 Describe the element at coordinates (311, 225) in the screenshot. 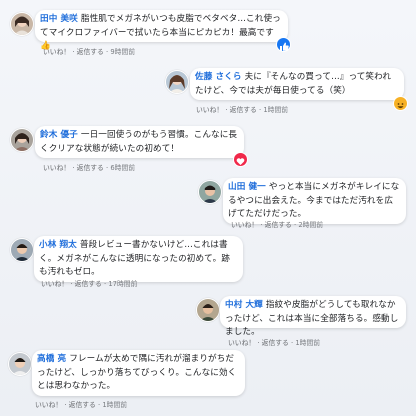

I see `timestamp: 2時間前` at that location.